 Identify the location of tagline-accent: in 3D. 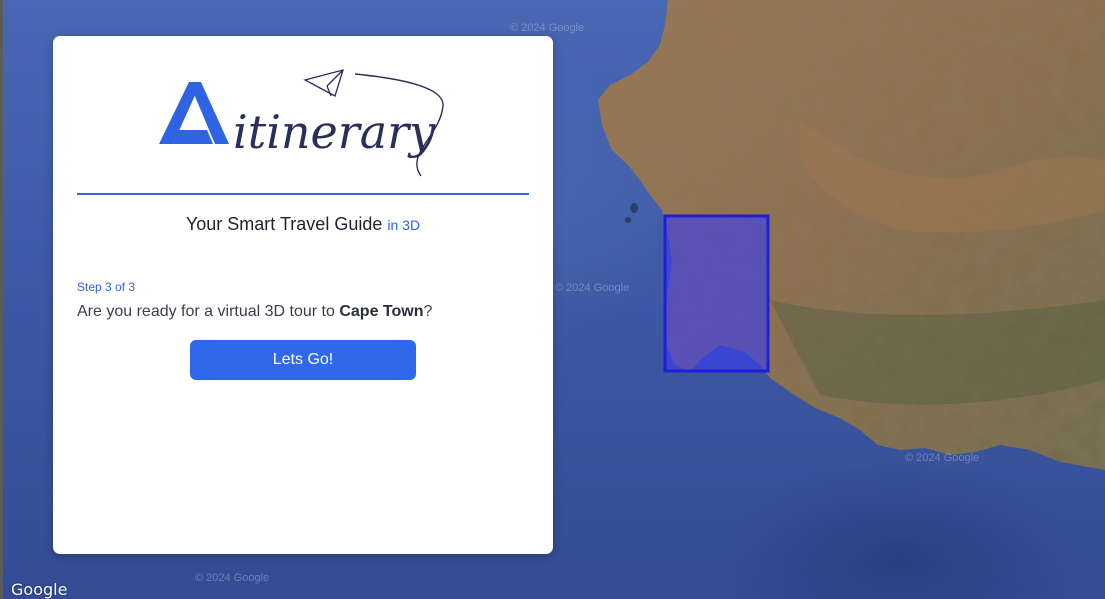
(404, 225).